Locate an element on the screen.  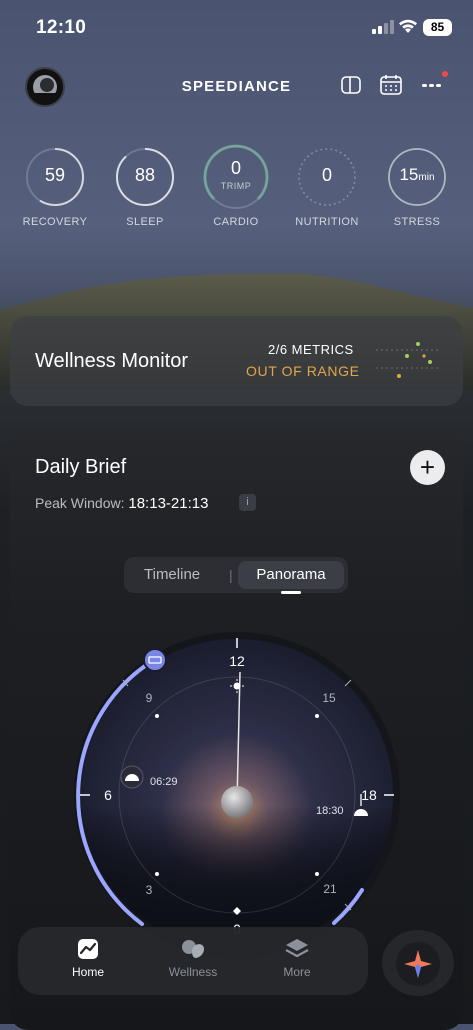
wellness-monitor-title: Wellness Monitor is located at coordinates (112, 361).